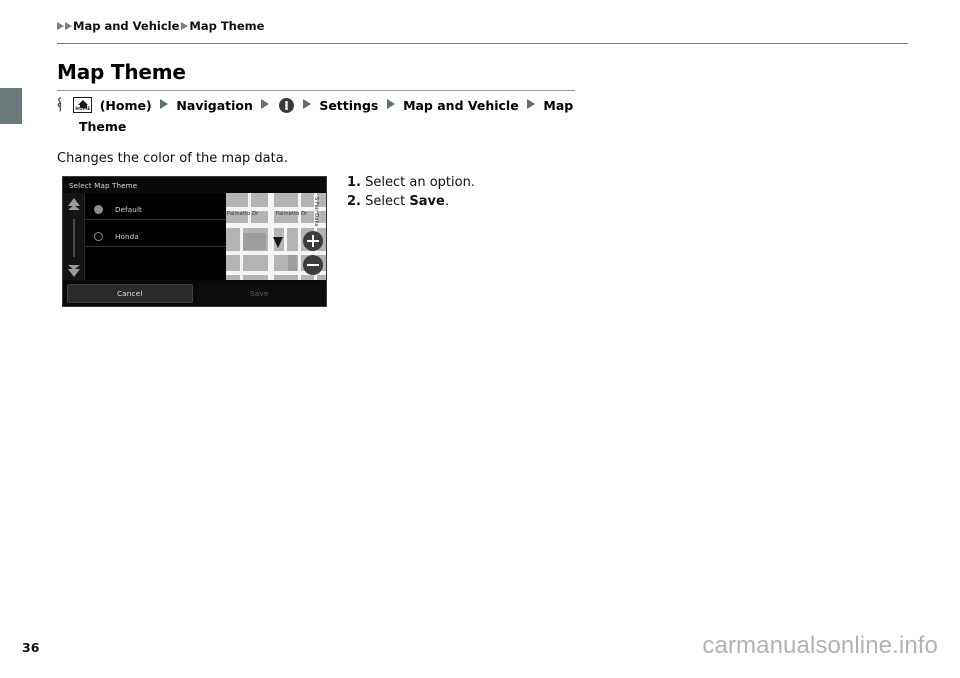  Describe the element at coordinates (83, 105) in the screenshot. I see `home-button-icon: HOME` at that location.